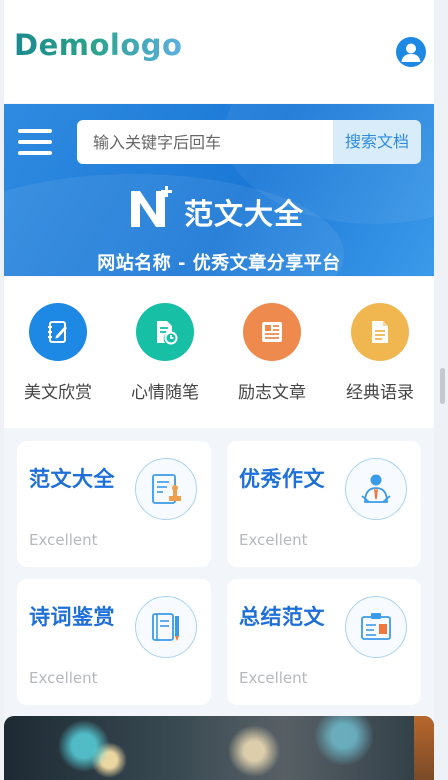 Image resolution: width=448 pixels, height=780 pixels. I want to click on search-button: 搜索文档, so click(377, 142).